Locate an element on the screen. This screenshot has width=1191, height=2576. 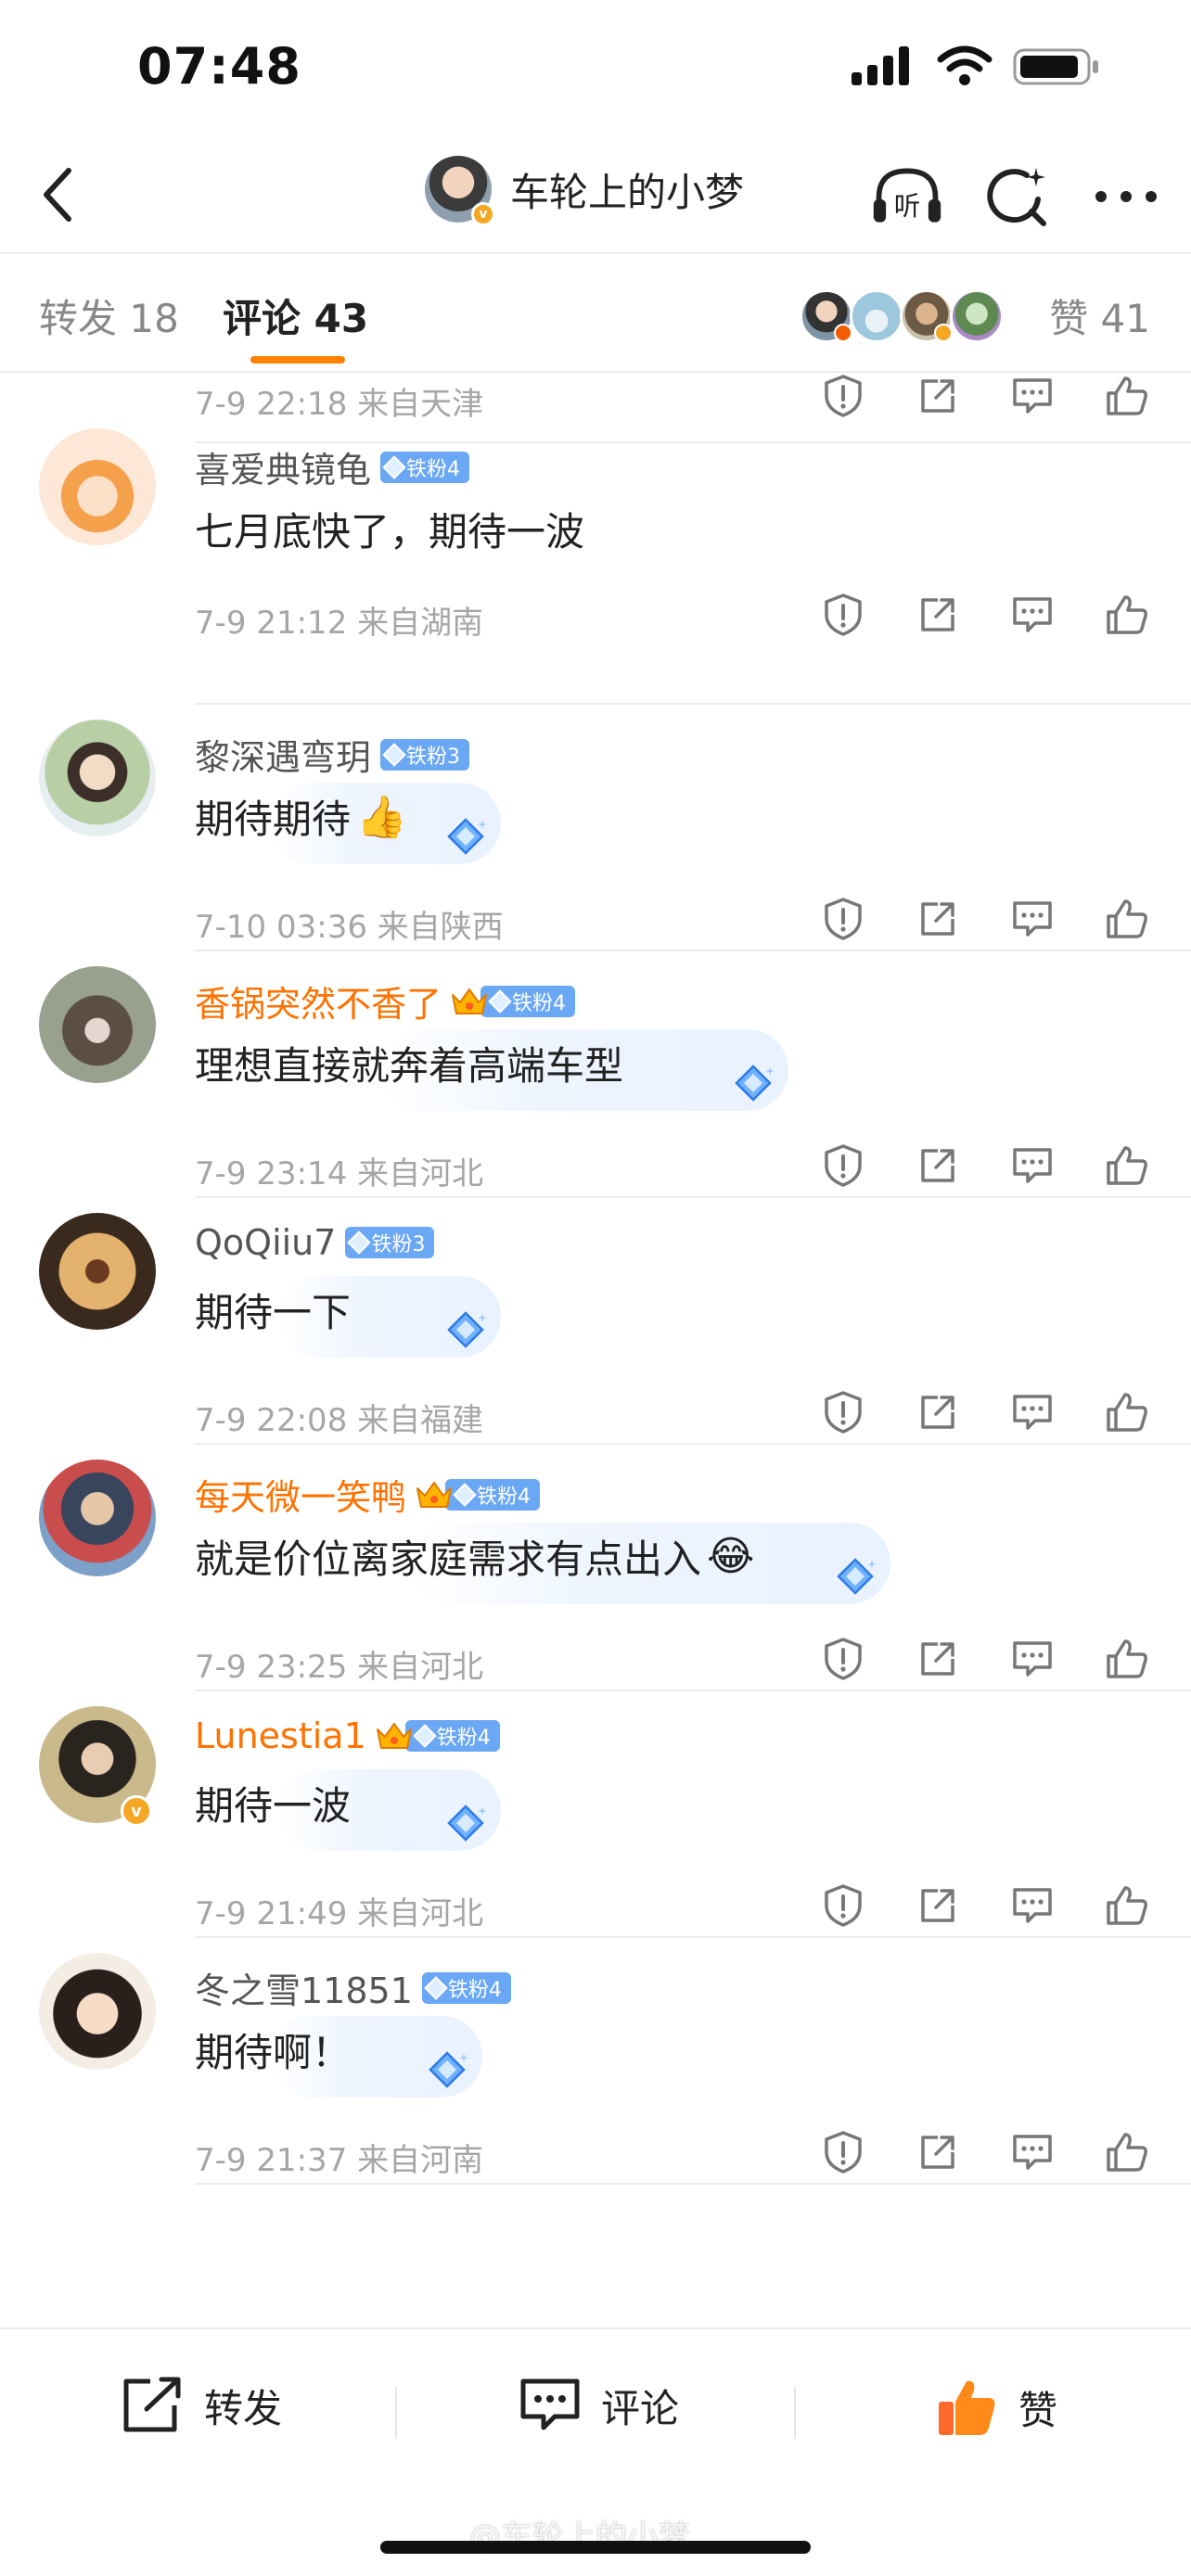
verified-badge: v is located at coordinates (483, 214).